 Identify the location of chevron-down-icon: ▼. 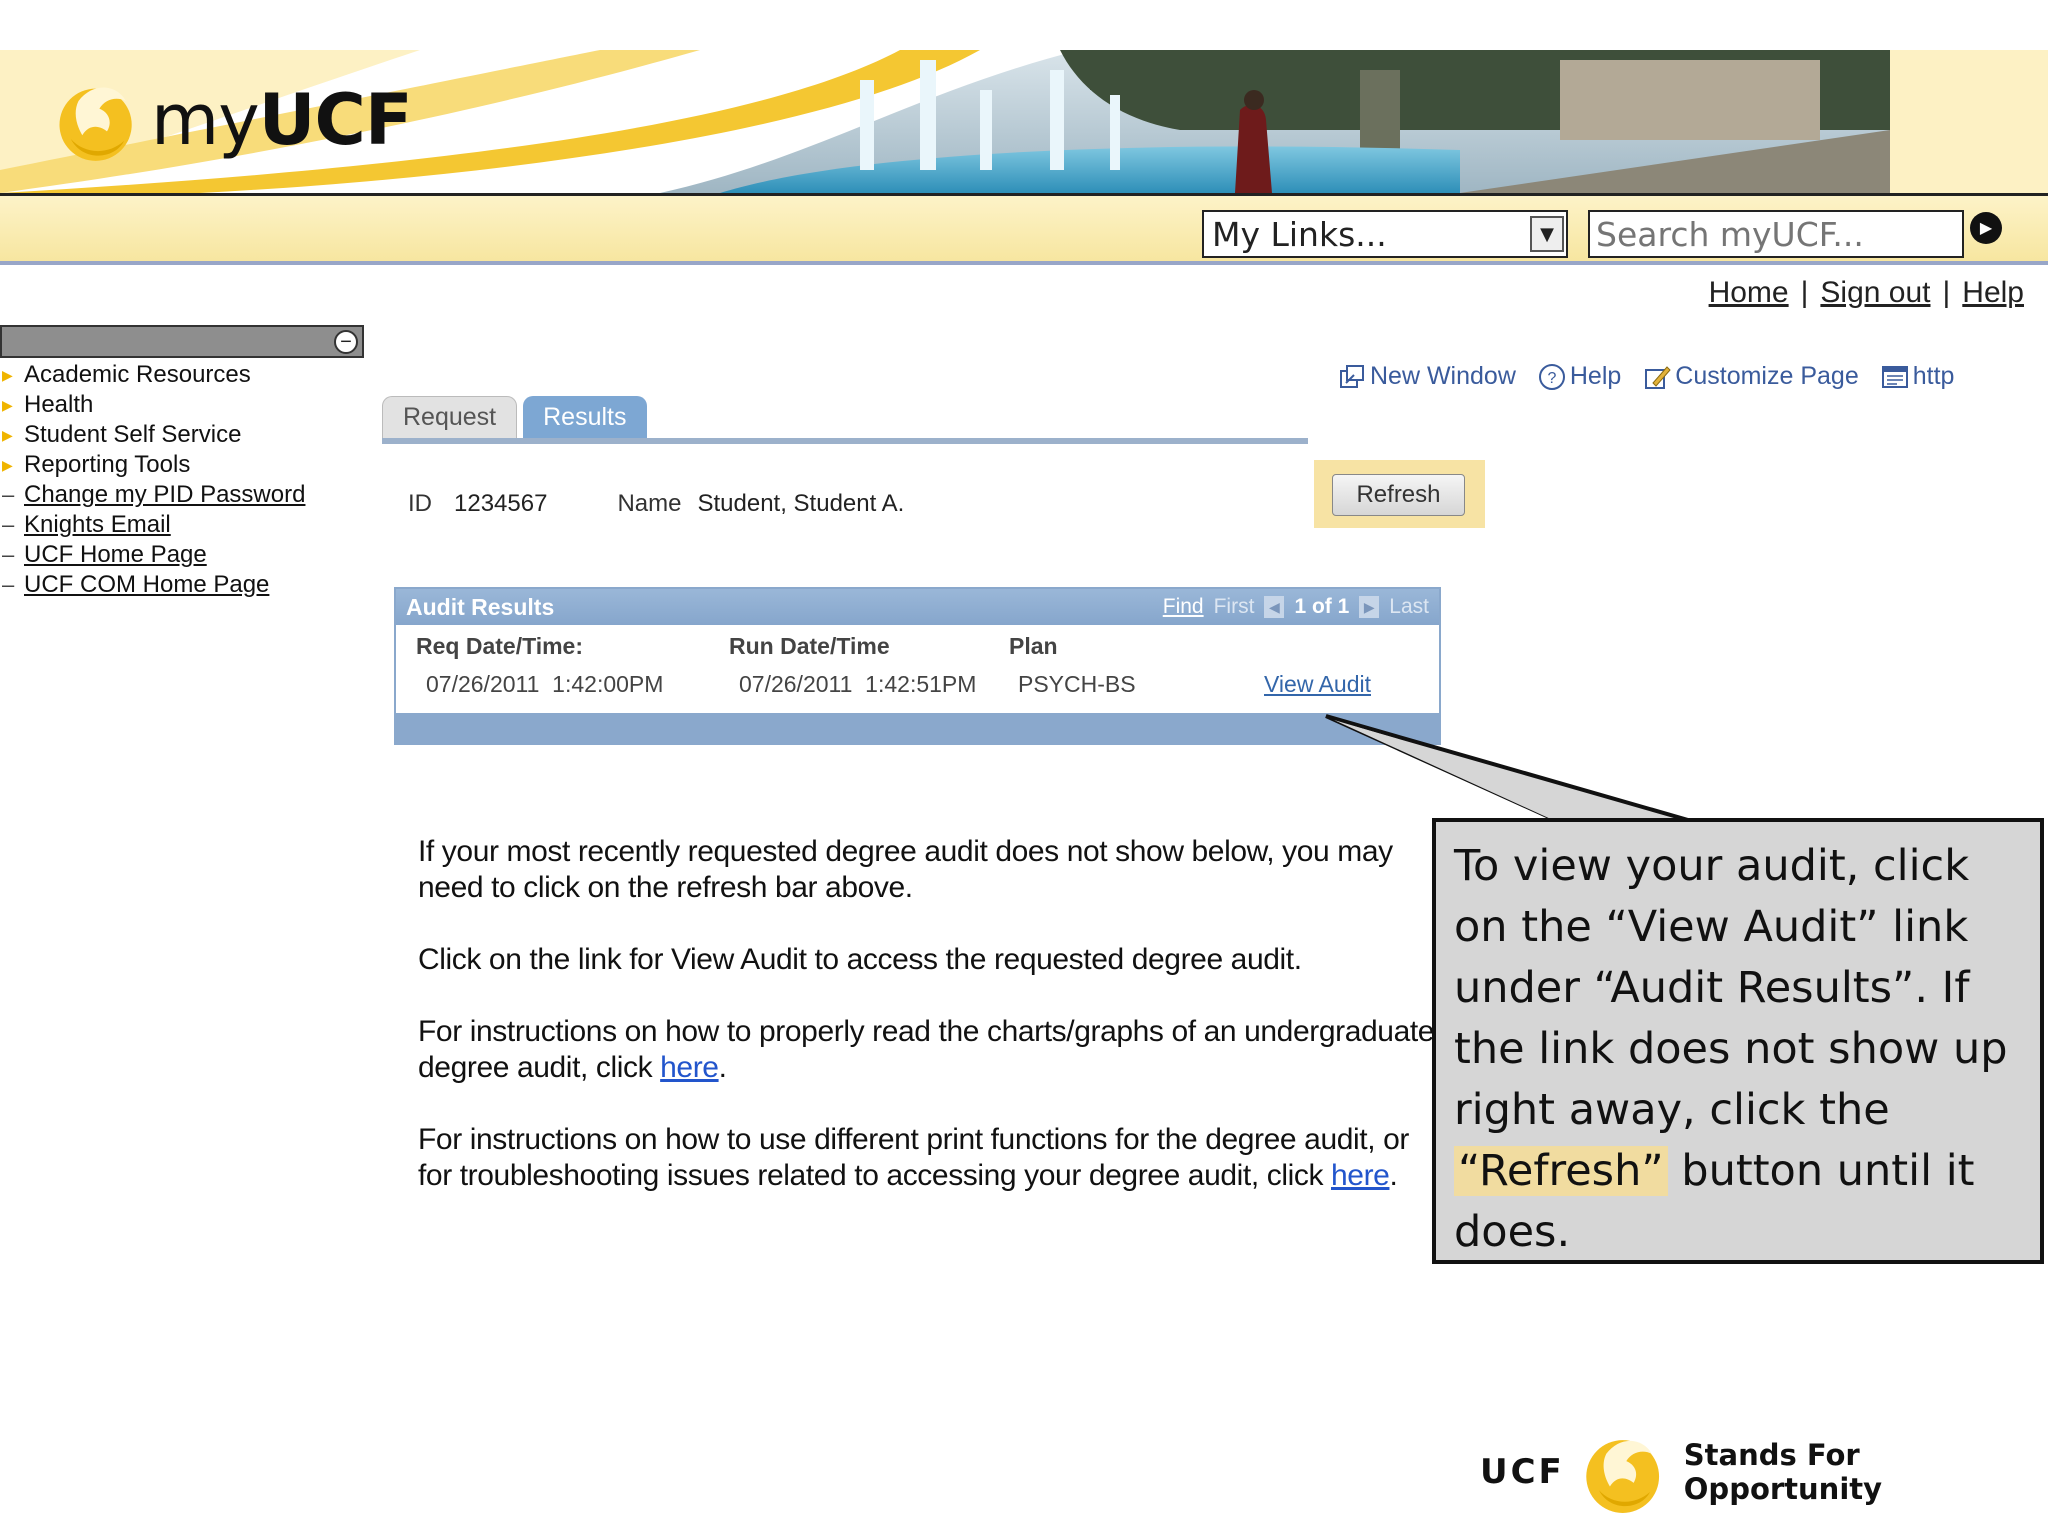
(1547, 234).